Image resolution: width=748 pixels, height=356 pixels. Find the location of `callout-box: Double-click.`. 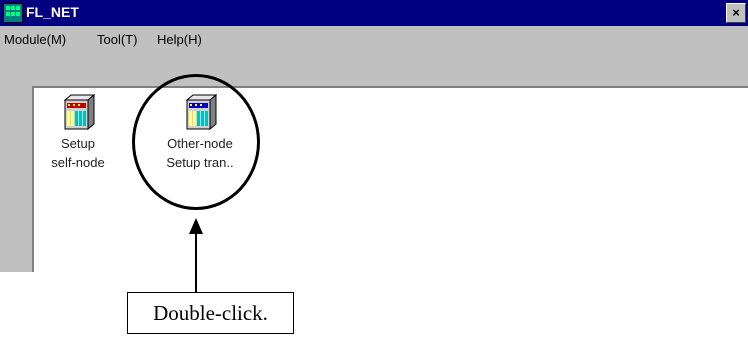

callout-box: Double-click. is located at coordinates (210, 313).